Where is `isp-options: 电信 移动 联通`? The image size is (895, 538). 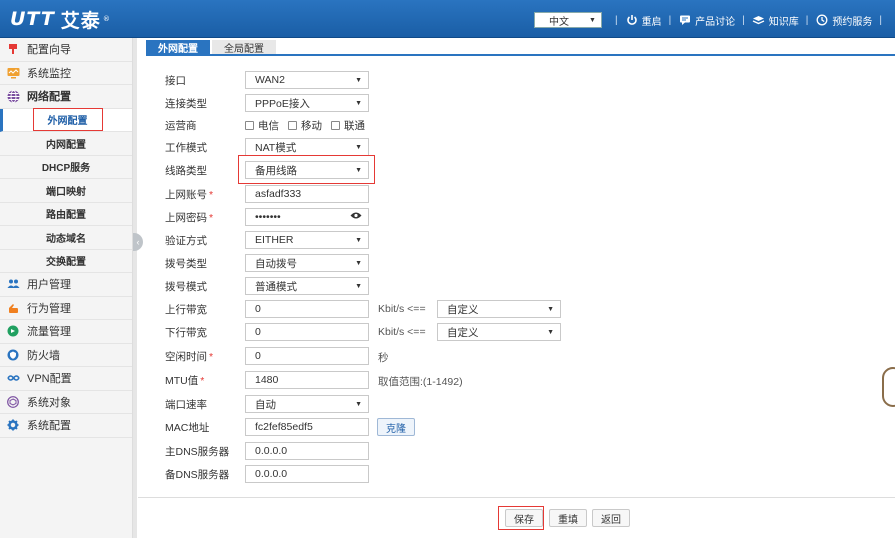 isp-options: 电信 移动 联通 is located at coordinates (309, 125).